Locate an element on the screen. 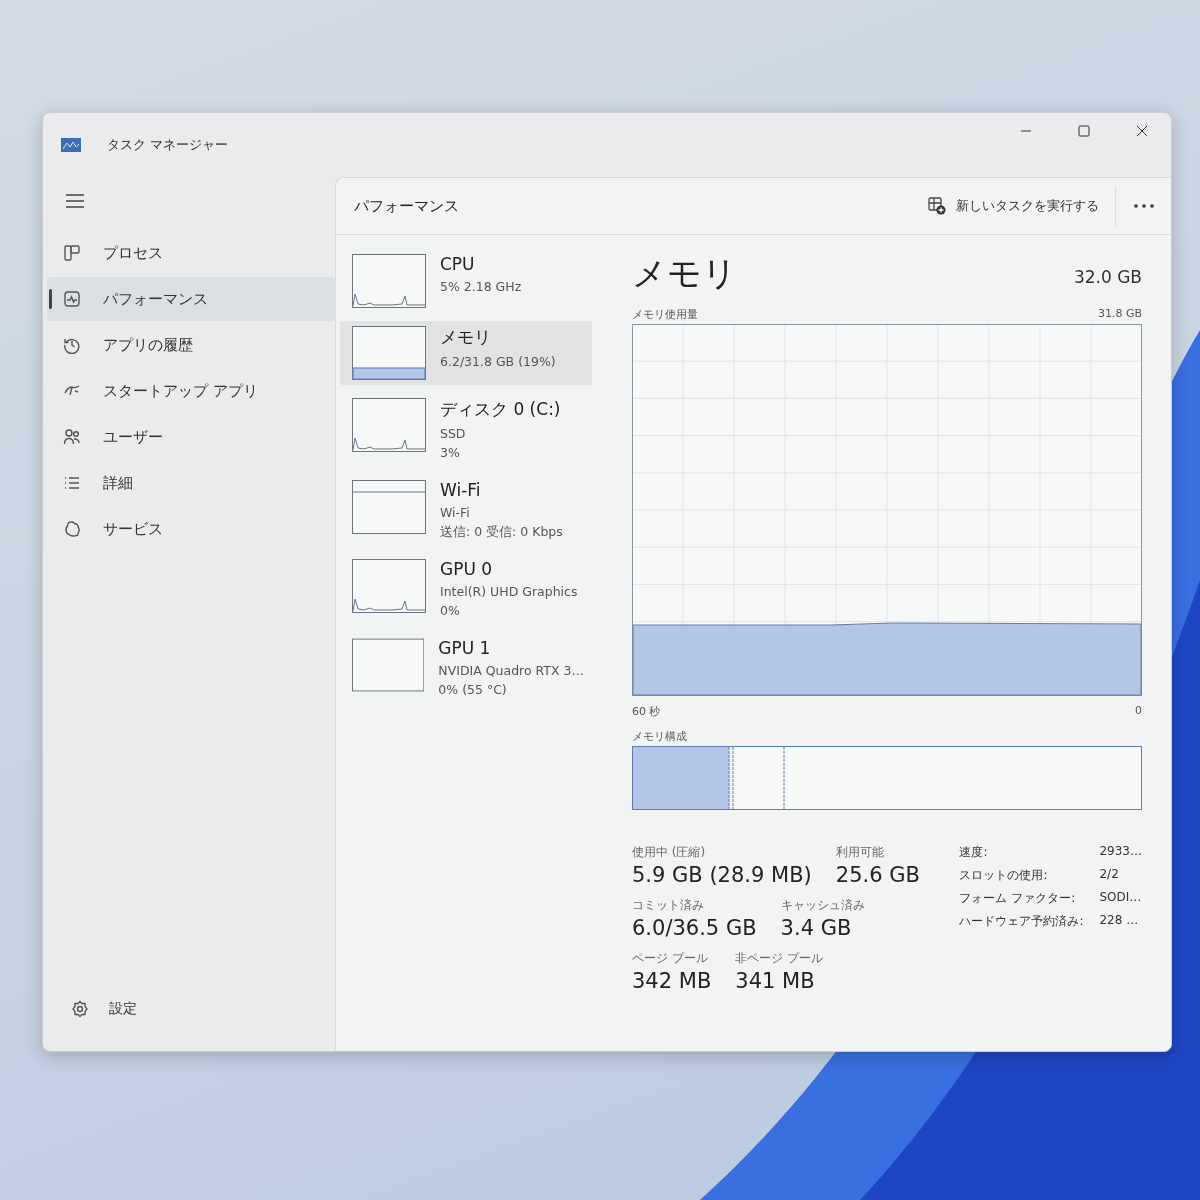 This screenshot has height=1200, width=1200. stat-value: 341 MB is located at coordinates (775, 981).